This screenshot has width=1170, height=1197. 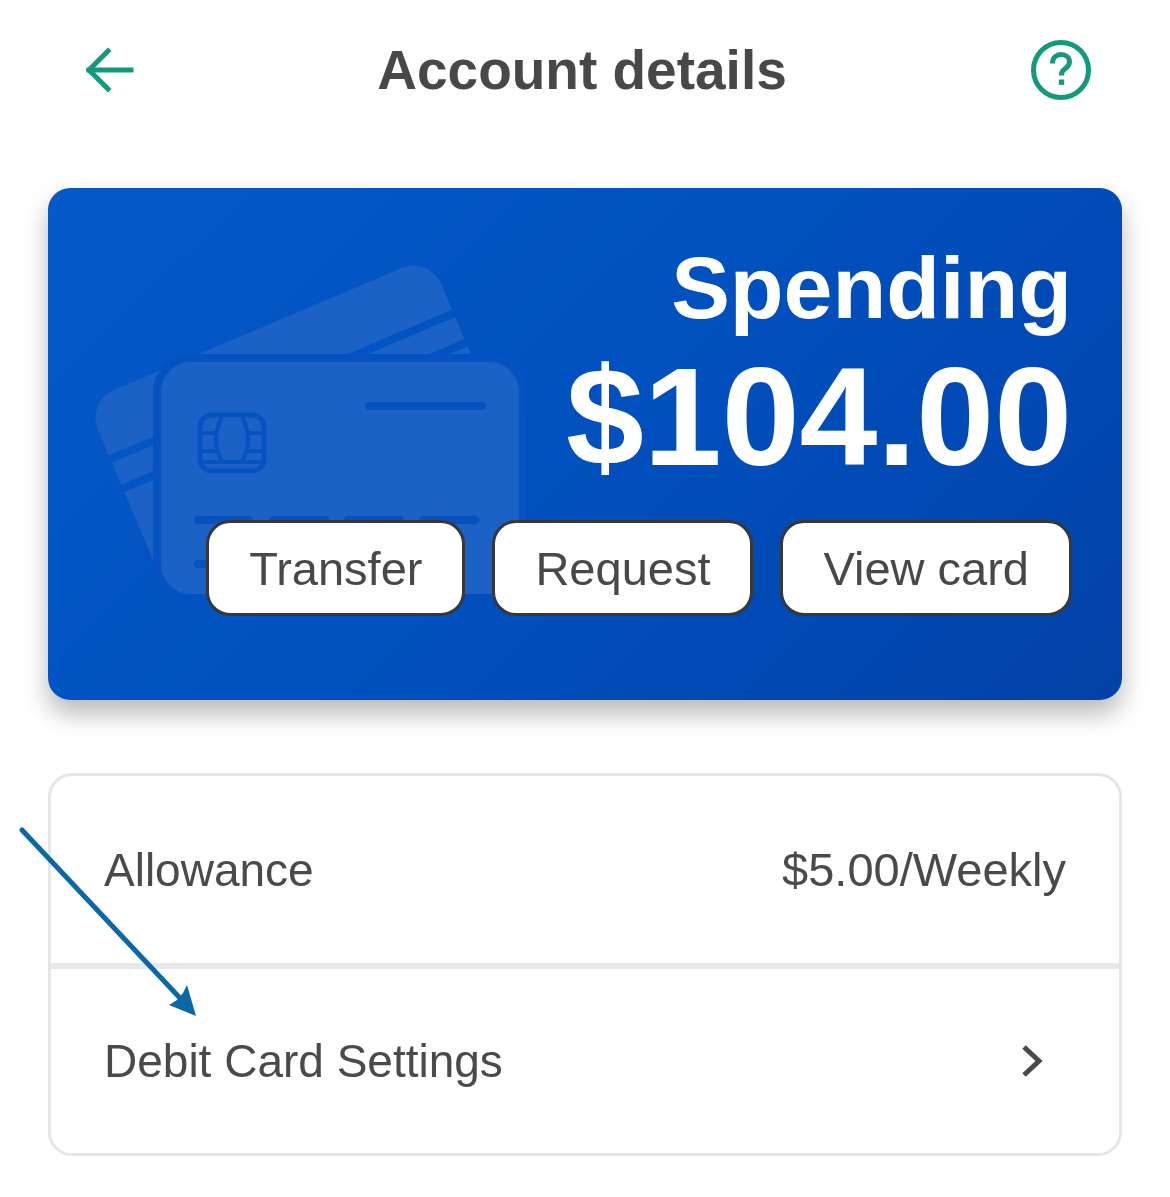 What do you see at coordinates (582, 70) in the screenshot?
I see `page-title: Account details` at bounding box center [582, 70].